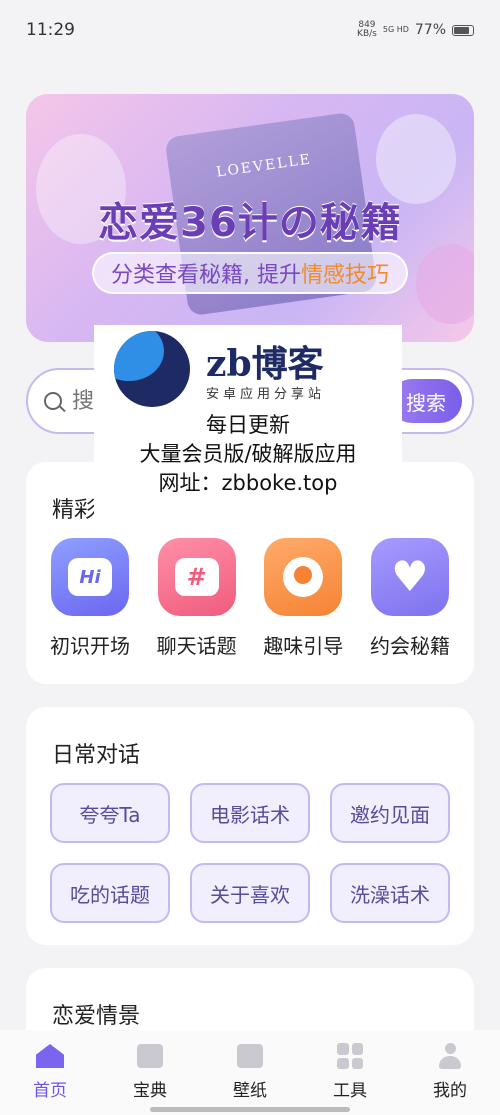  I want to click on battery-icon, so click(463, 30).